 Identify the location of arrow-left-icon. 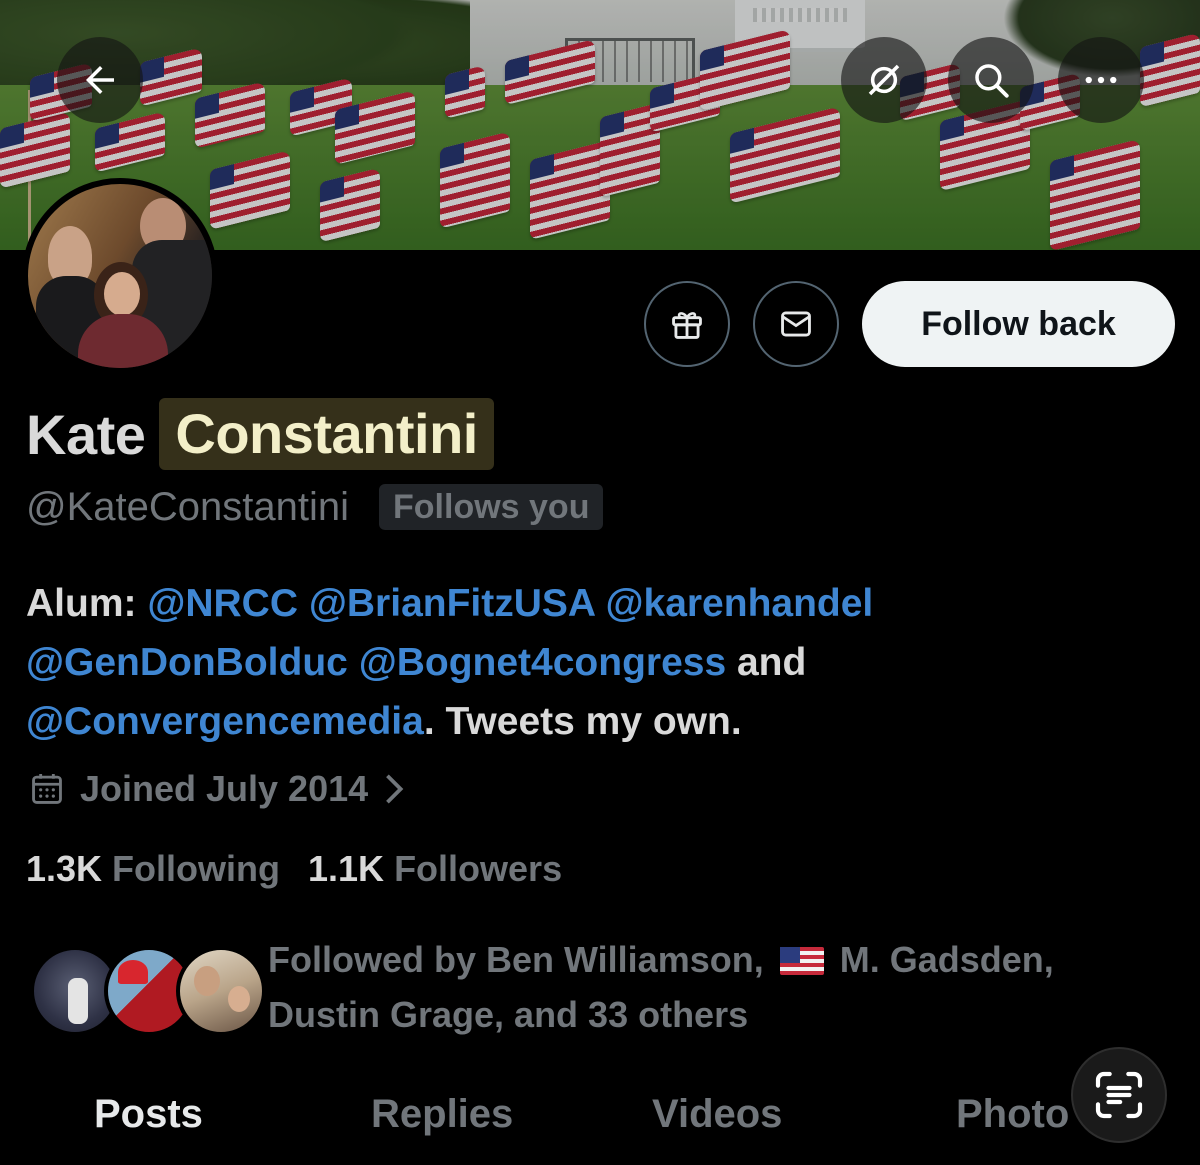
(100, 80).